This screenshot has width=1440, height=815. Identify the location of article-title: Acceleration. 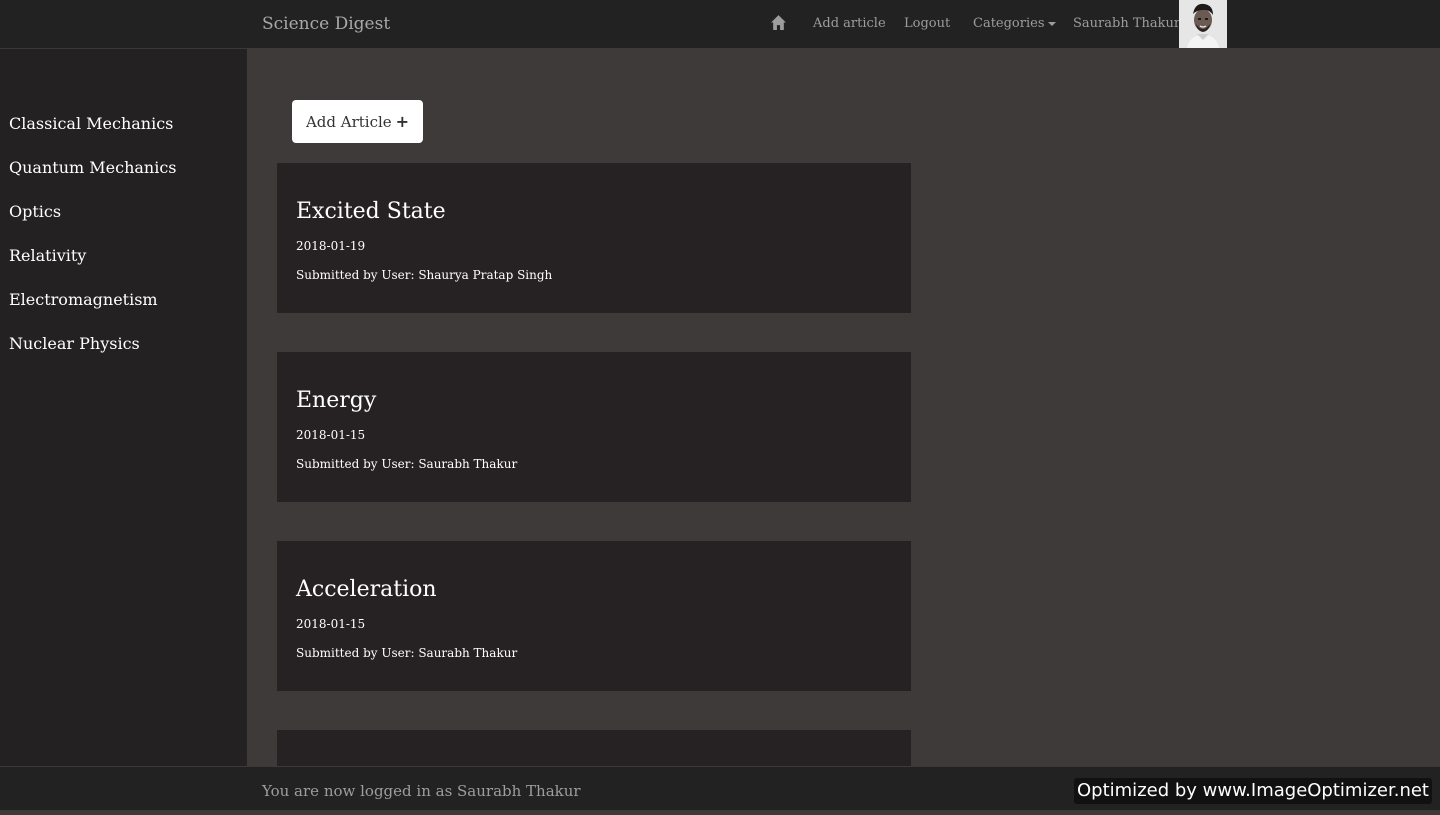
(366, 589).